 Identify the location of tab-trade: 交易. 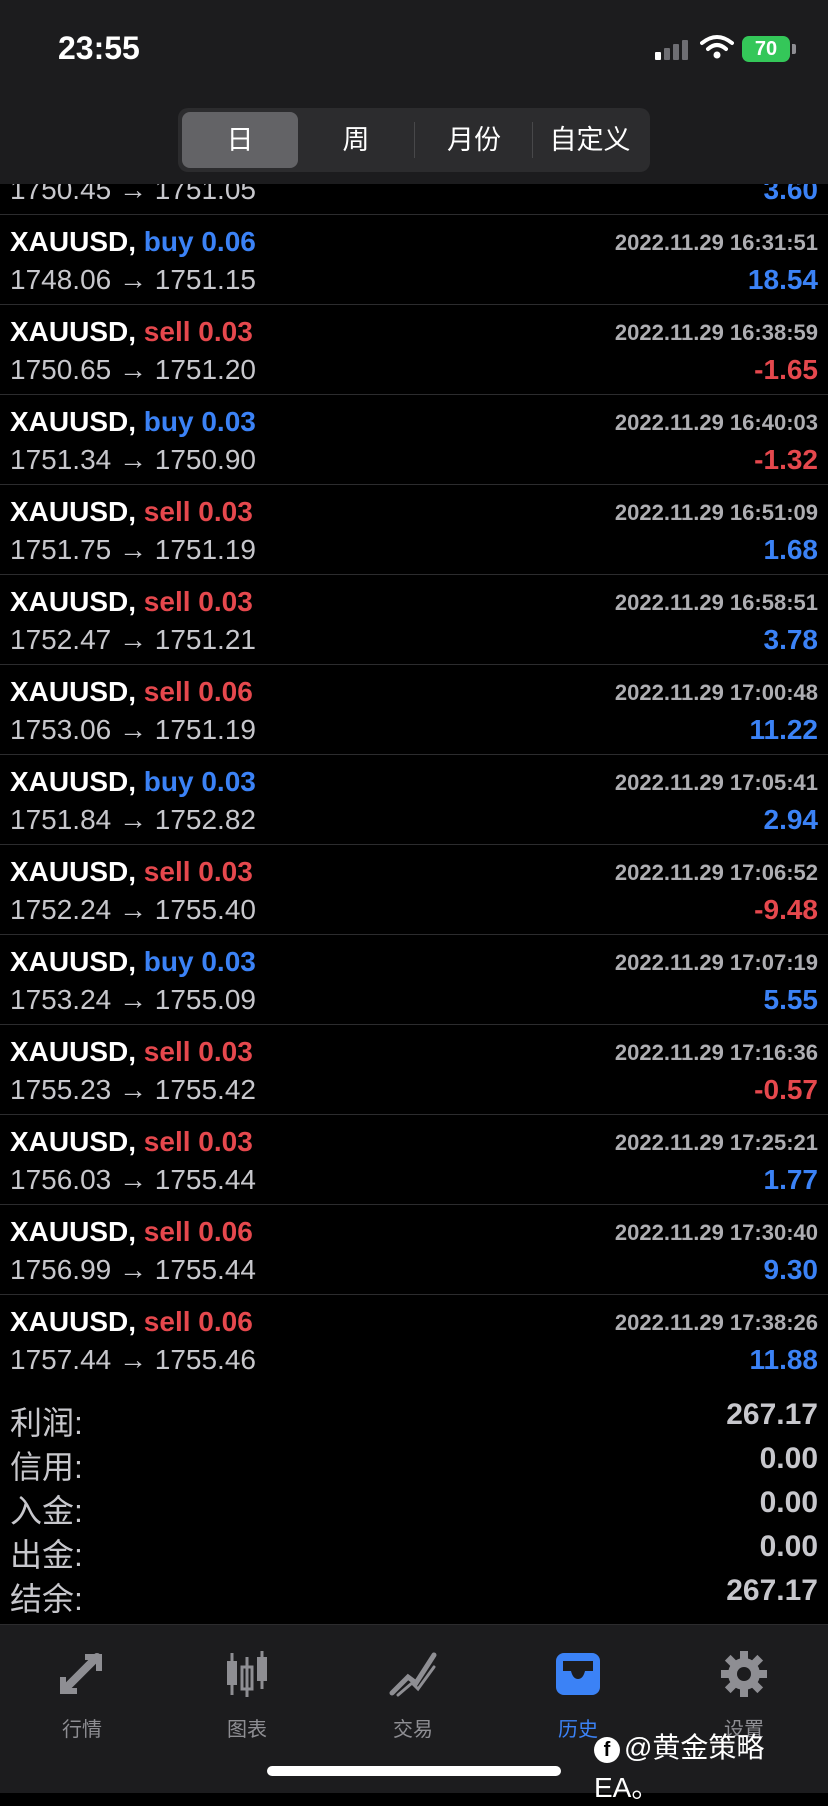
(413, 1690).